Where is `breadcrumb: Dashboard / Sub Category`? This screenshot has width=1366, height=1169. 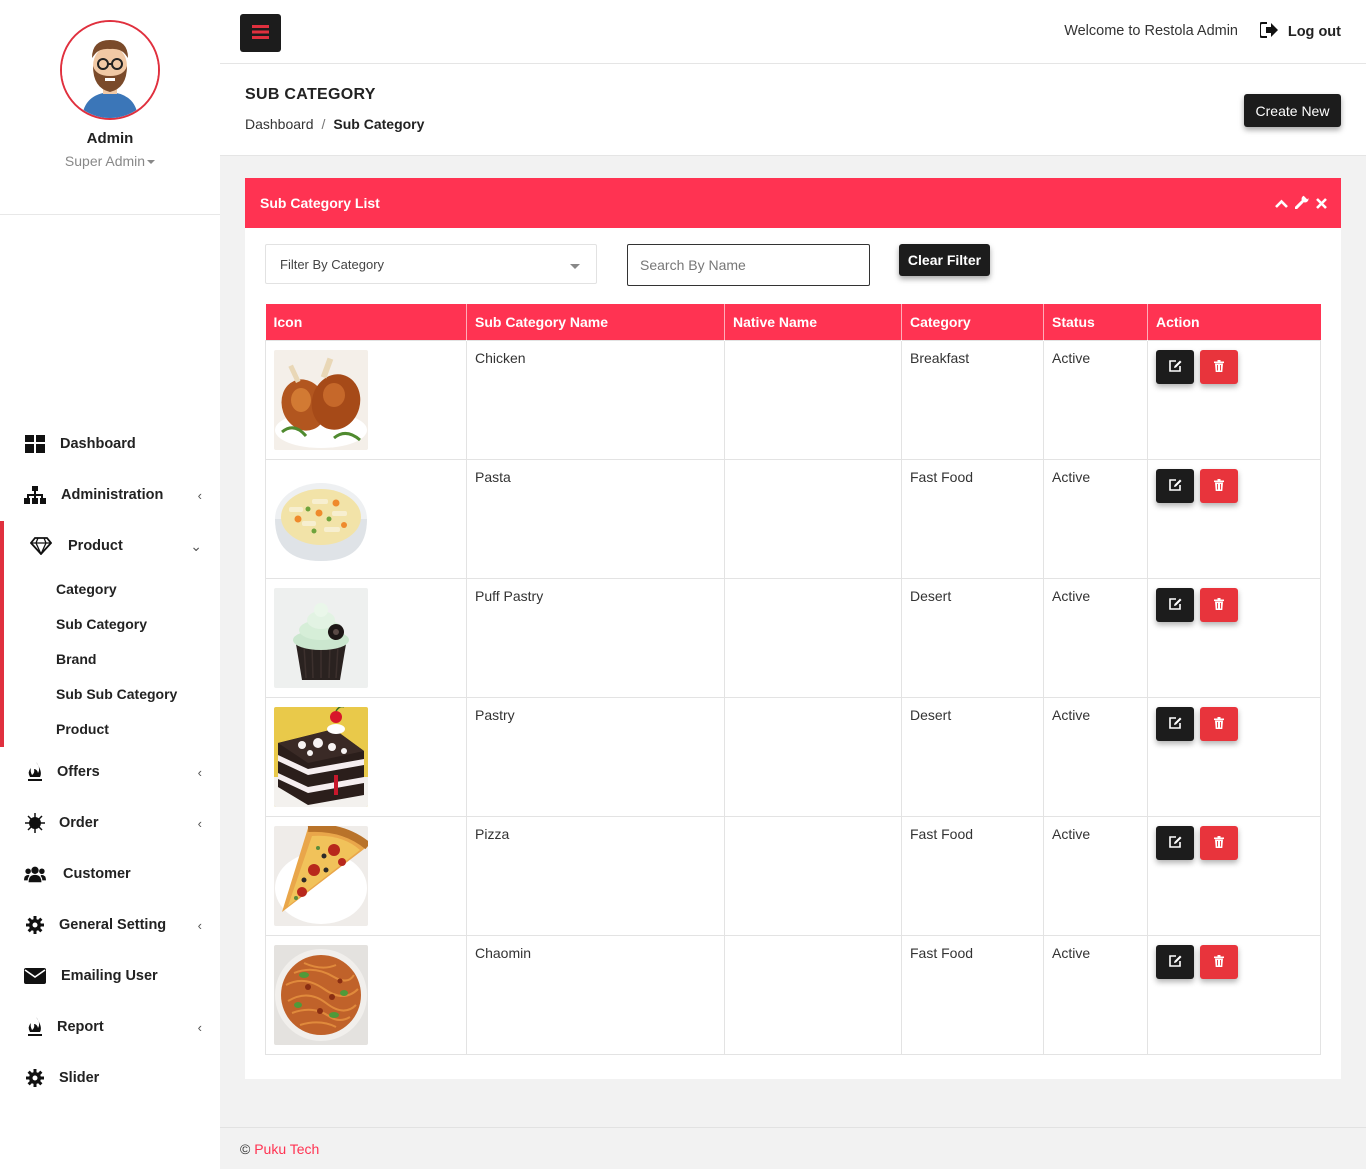 breadcrumb: Dashboard / Sub Category is located at coordinates (334, 124).